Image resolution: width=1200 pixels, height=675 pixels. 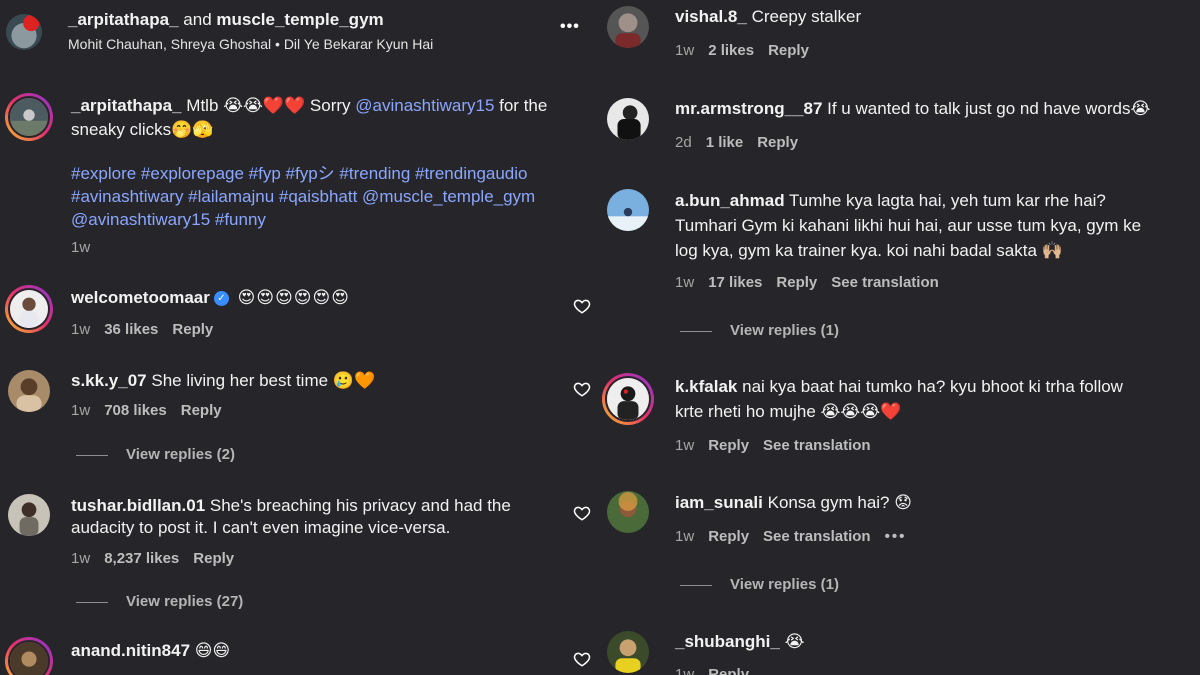 I want to click on comment-meta: 1w 36 likes Reply, so click(x=149, y=329).